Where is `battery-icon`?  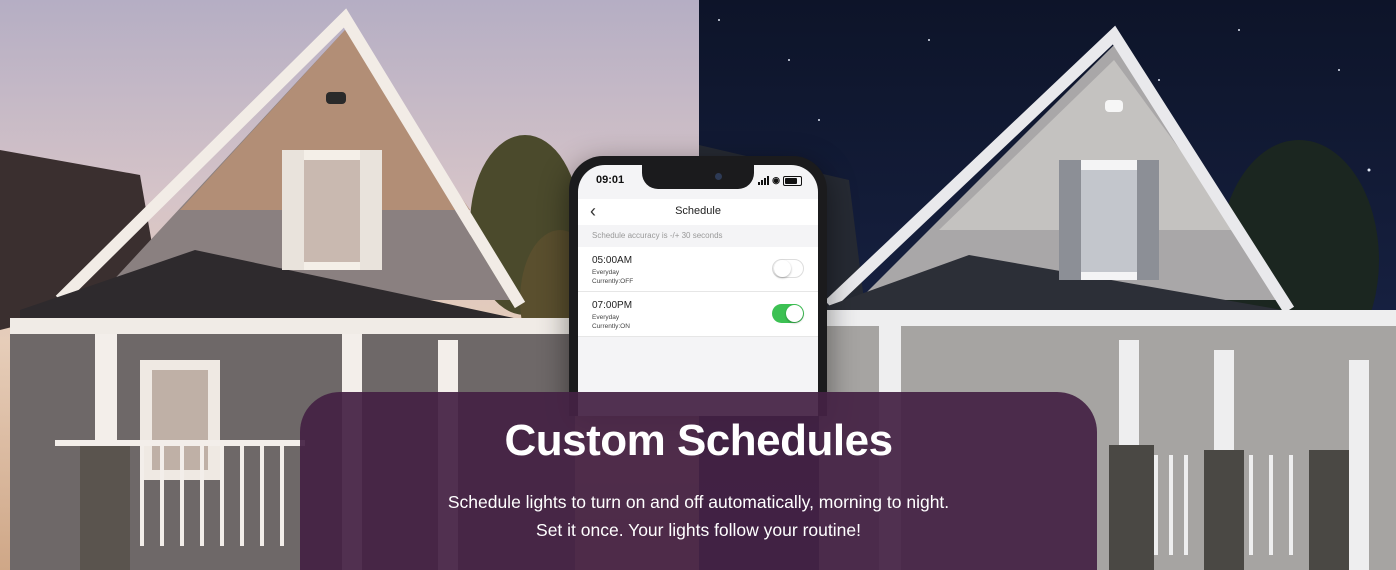
battery-icon is located at coordinates (792, 180).